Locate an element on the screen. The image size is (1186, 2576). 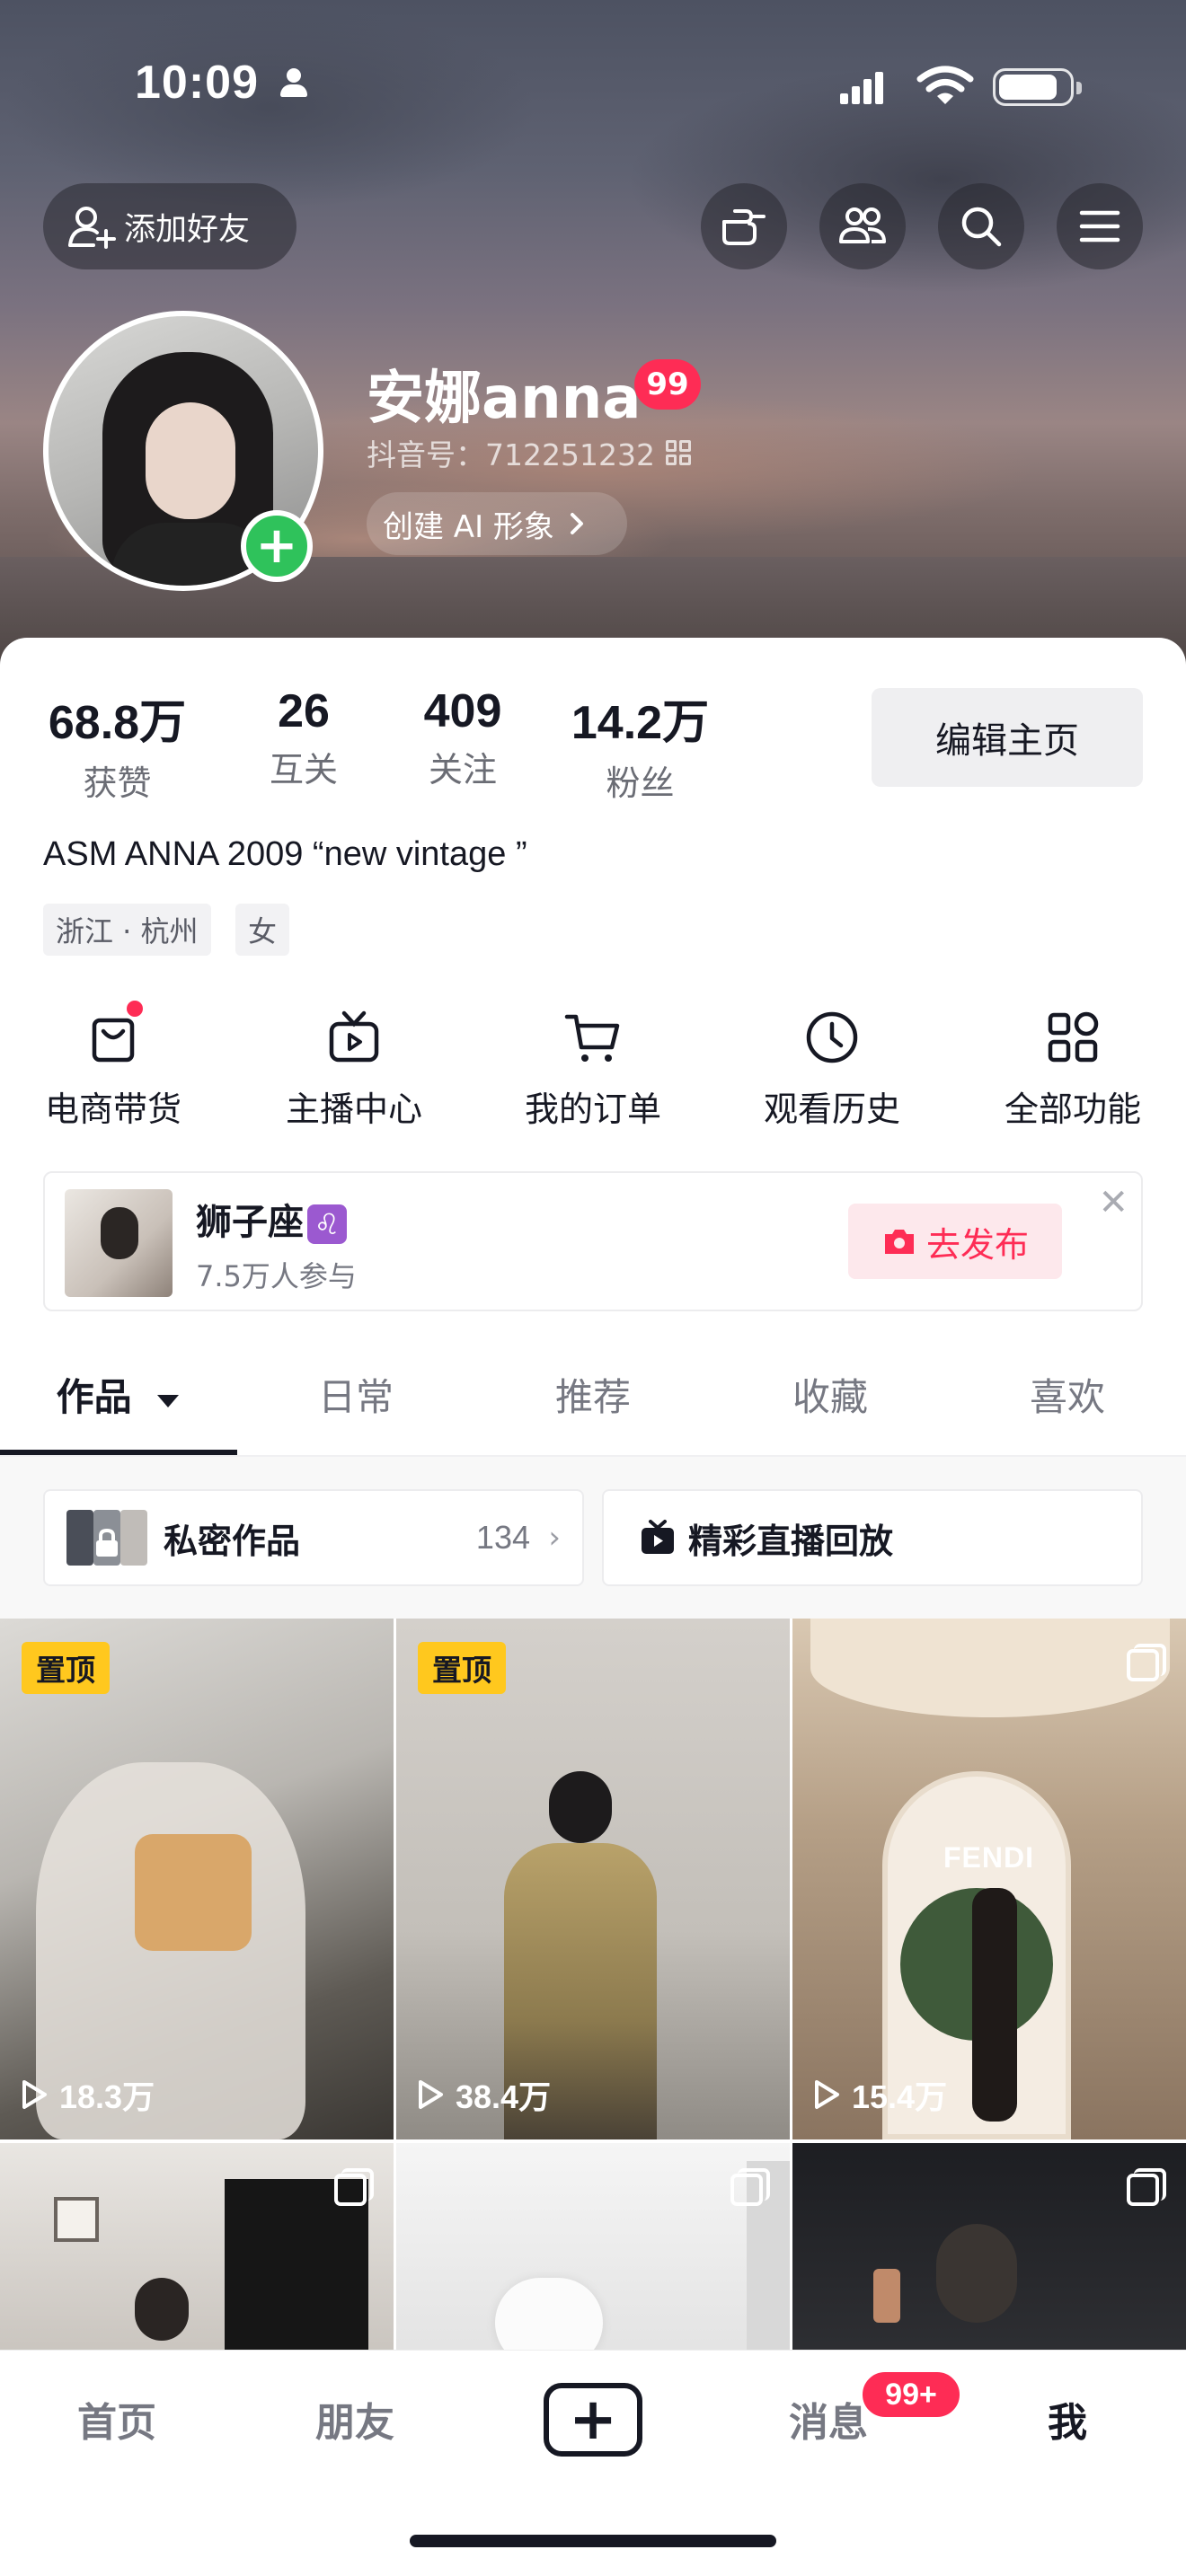
create-ai-avatar-button: 创建 AI 形象 is located at coordinates (497, 523).